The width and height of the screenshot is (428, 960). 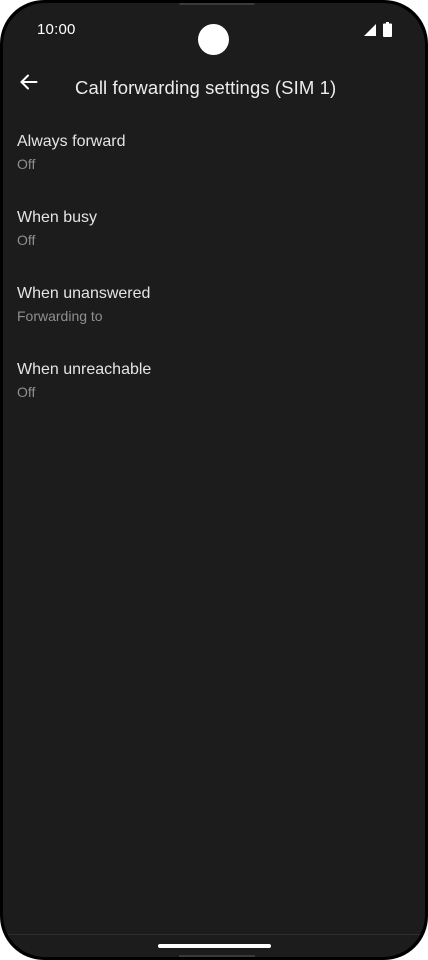 What do you see at coordinates (56, 29) in the screenshot?
I see `status-time: 10:00` at bounding box center [56, 29].